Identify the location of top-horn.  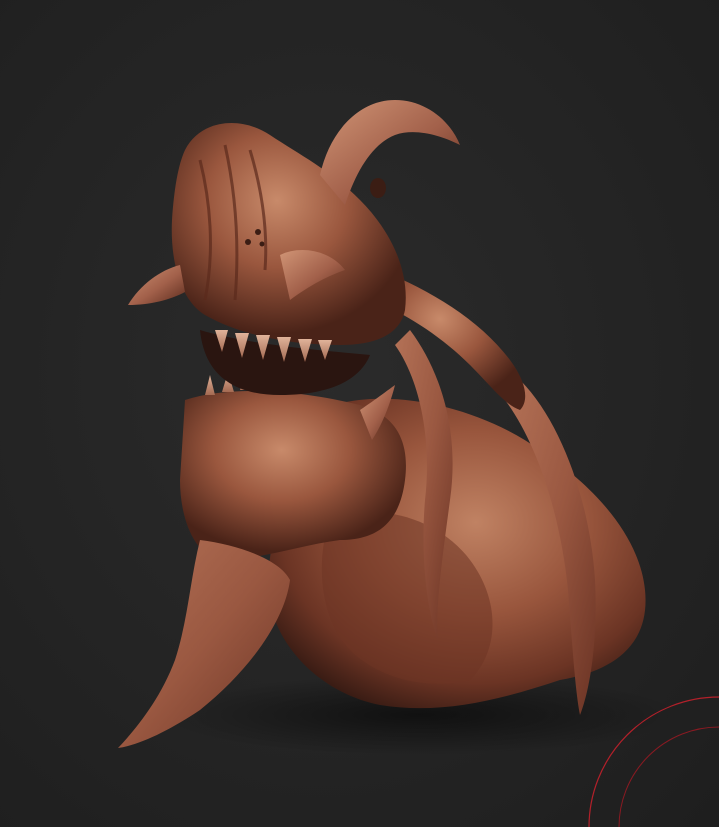
(390, 152).